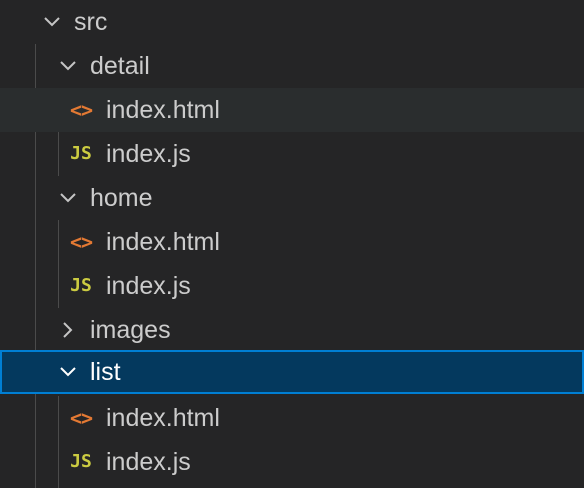 The width and height of the screenshot is (584, 488). What do you see at coordinates (105, 372) in the screenshot?
I see `folder-label: list` at bounding box center [105, 372].